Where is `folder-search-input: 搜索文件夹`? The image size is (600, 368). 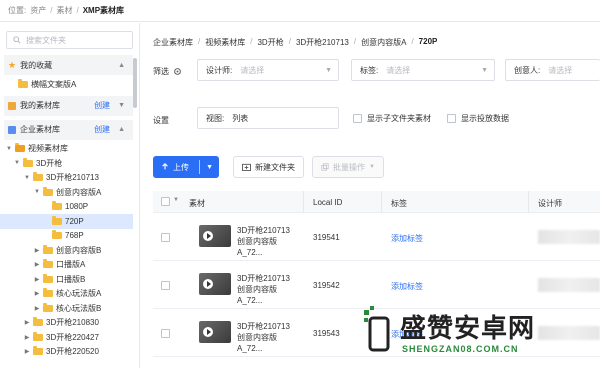
folder-search-input: 搜索文件夹 is located at coordinates (69, 40).